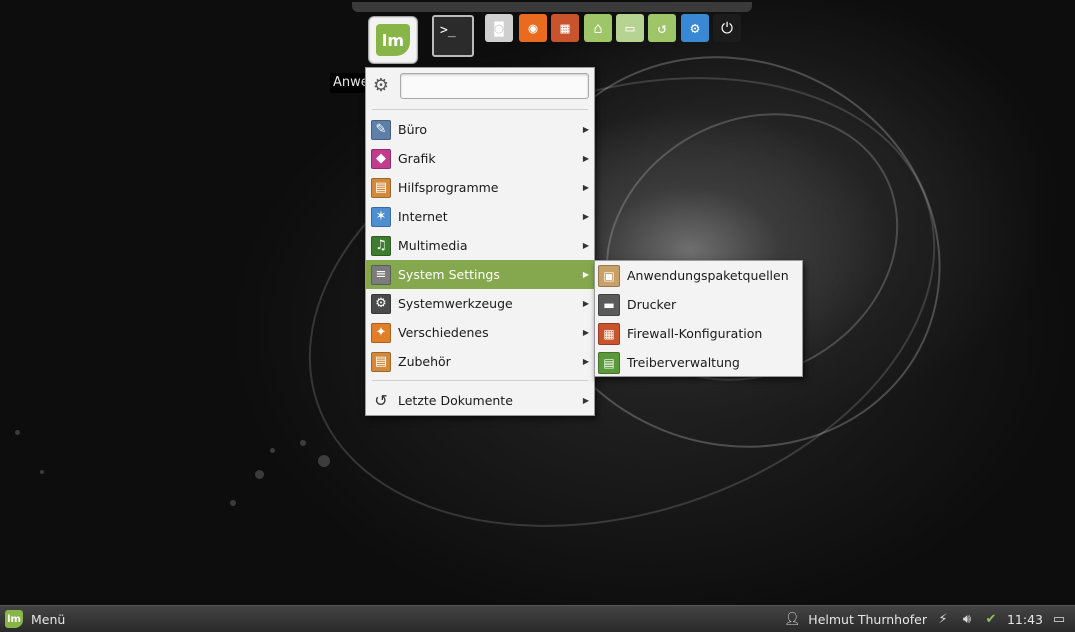 Image resolution: width=1075 pixels, height=632 pixels. I want to click on folder-launcher: ▭, so click(630, 28).